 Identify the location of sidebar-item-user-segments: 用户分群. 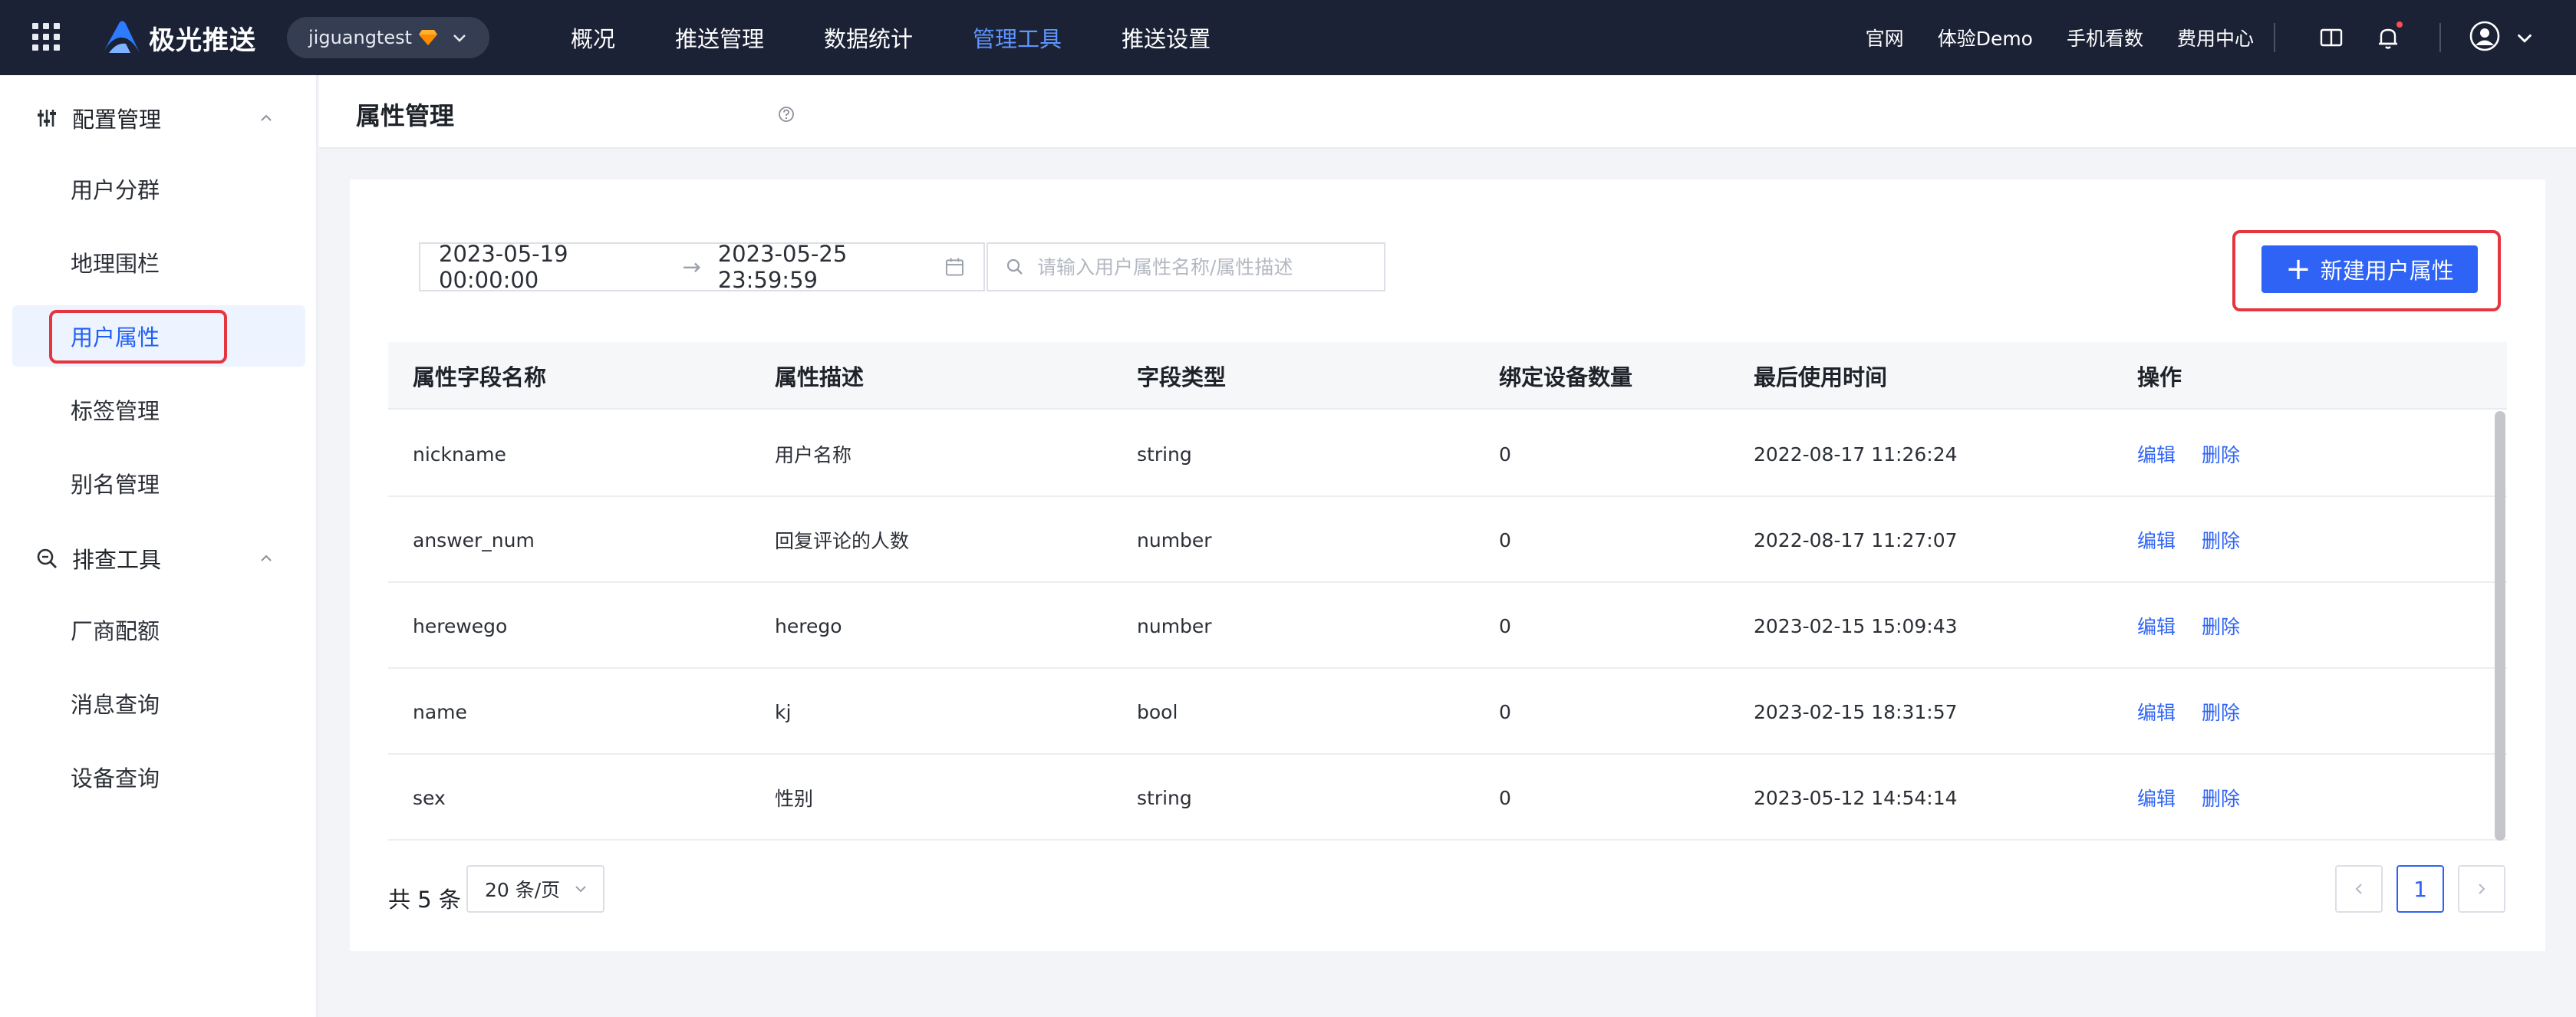
(158, 188).